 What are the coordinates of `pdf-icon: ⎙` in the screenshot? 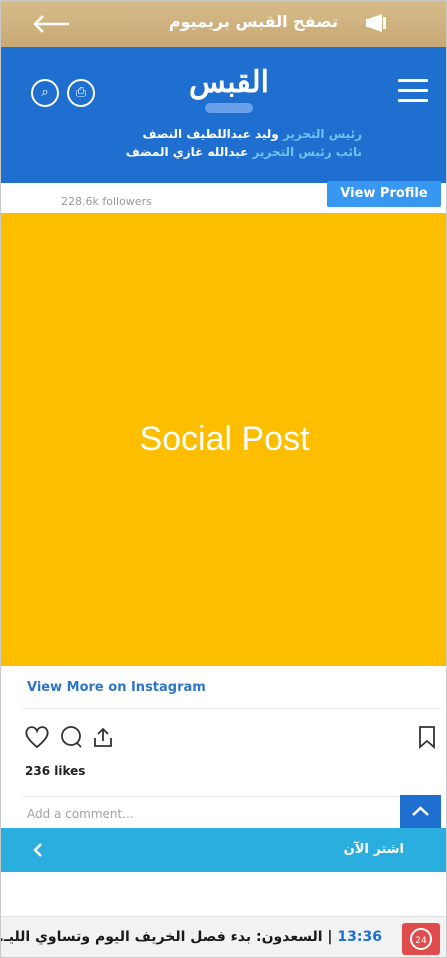 It's located at (81, 93).